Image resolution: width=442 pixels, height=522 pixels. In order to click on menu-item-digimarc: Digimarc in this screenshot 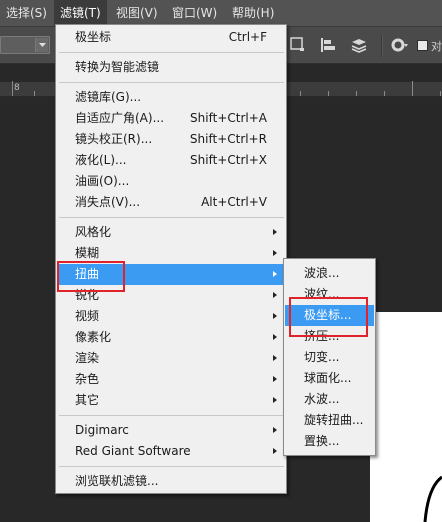, I will do `click(171, 430)`.